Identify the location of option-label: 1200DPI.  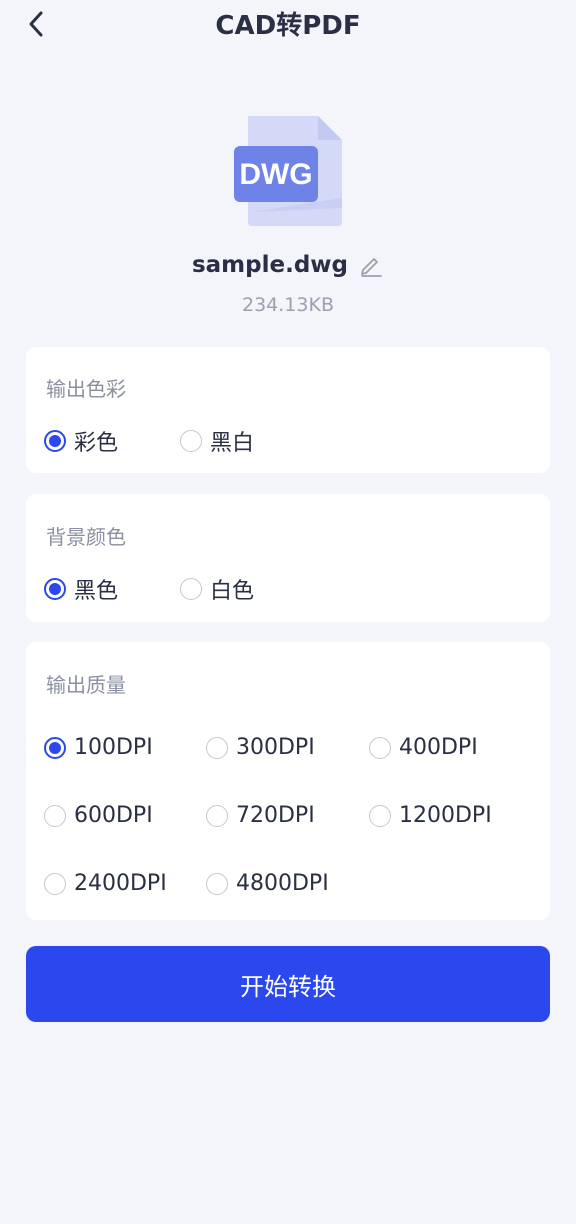
(445, 815).